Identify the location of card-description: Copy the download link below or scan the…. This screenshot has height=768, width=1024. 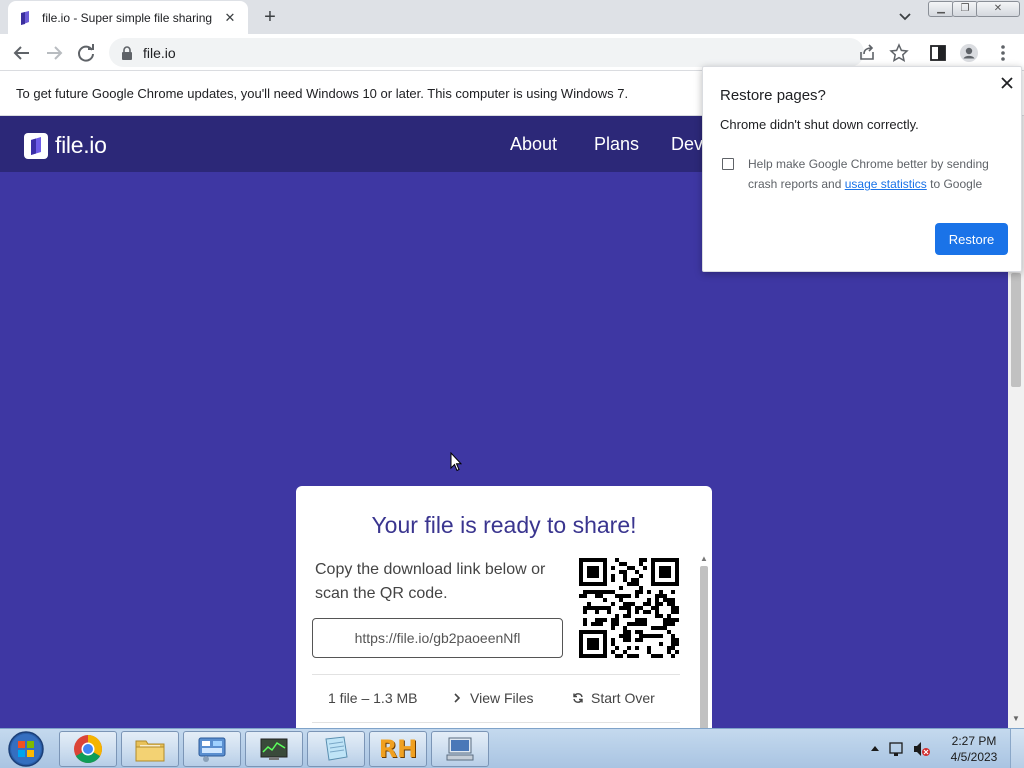
(430, 581).